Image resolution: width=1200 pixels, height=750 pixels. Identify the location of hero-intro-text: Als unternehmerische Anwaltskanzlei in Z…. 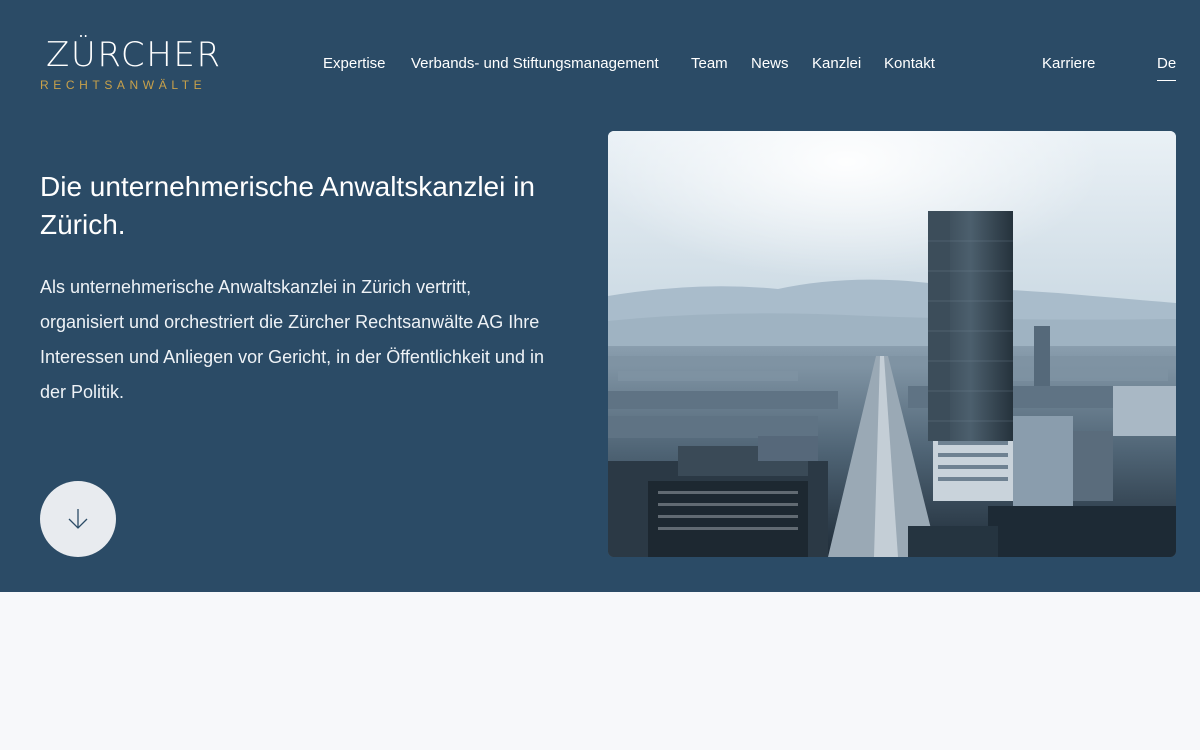
(292, 339).